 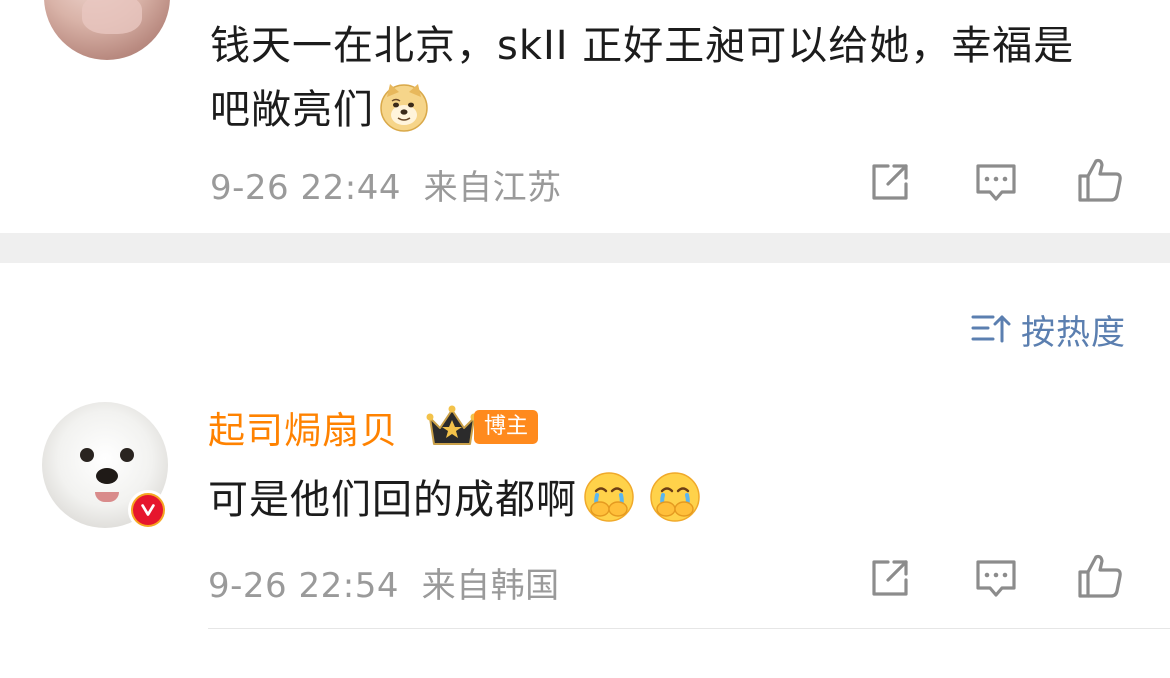 I want to click on comment-location: 来自韩国, so click(x=490, y=586).